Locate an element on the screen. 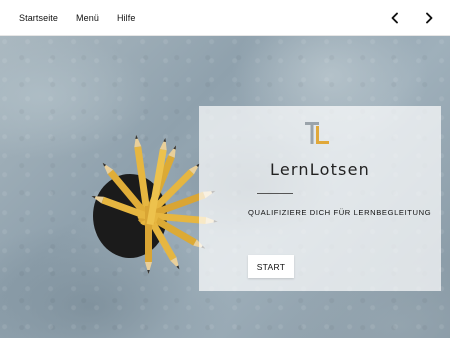  start-button: START is located at coordinates (271, 266).